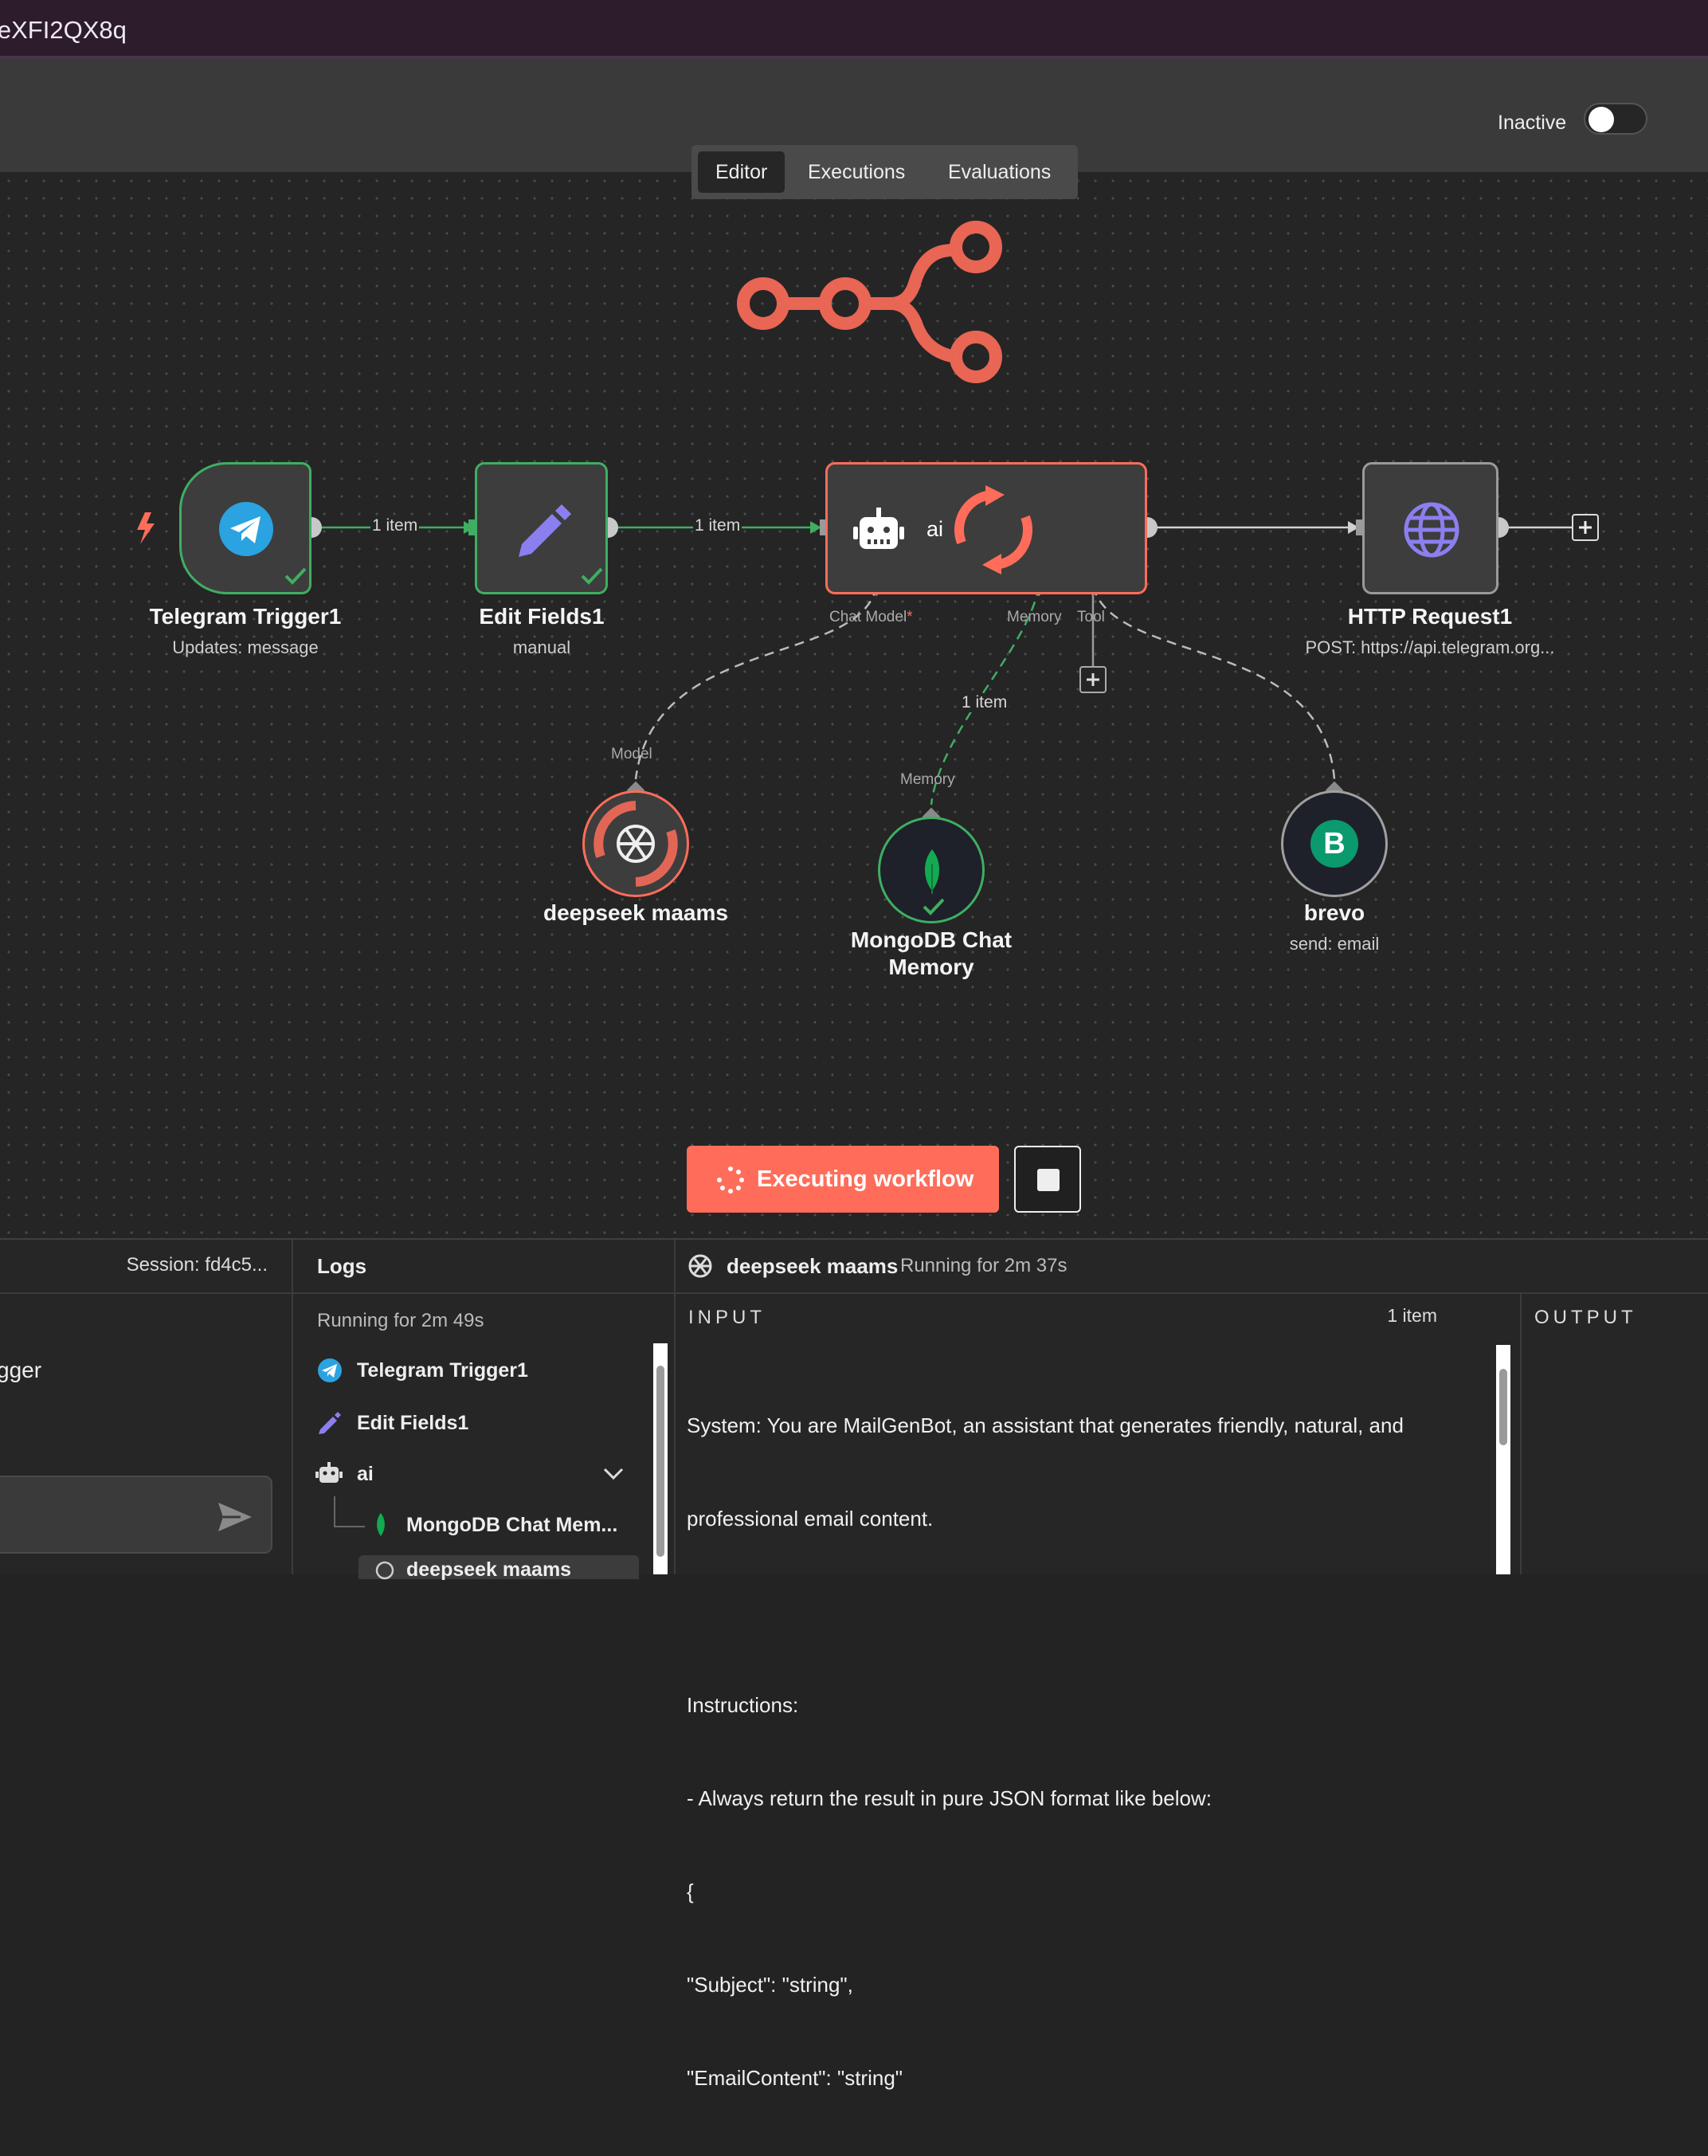  I want to click on mongo-node-title-line2: Memory, so click(931, 967).